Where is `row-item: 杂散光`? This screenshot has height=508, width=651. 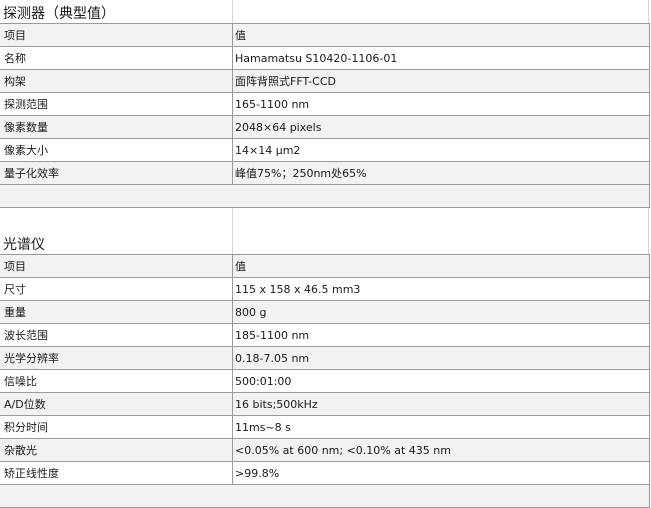 row-item: 杂散光 is located at coordinates (116, 450).